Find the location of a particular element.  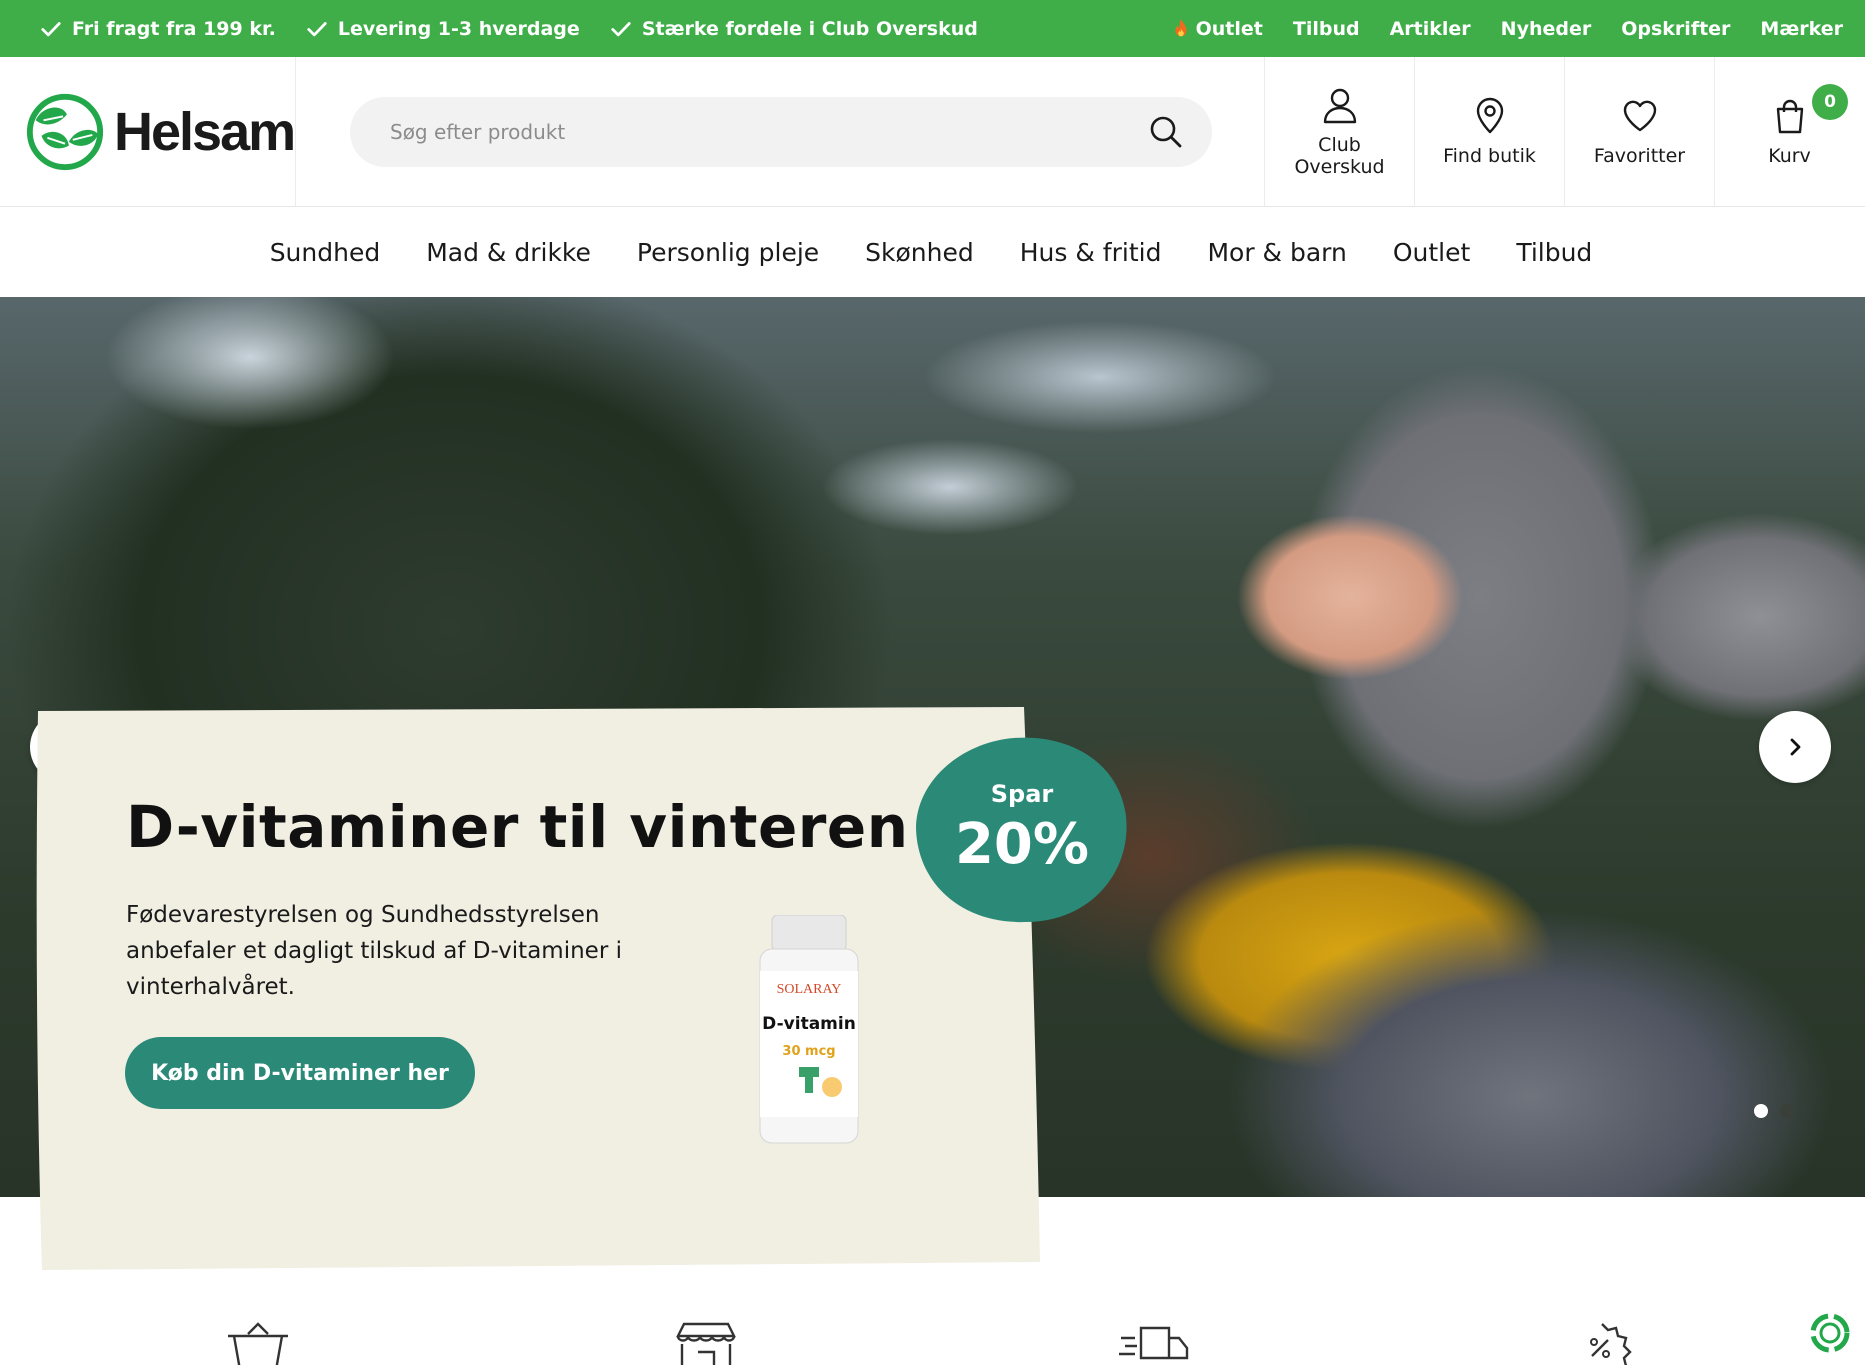

logo-link: Helsam is located at coordinates (148, 132).